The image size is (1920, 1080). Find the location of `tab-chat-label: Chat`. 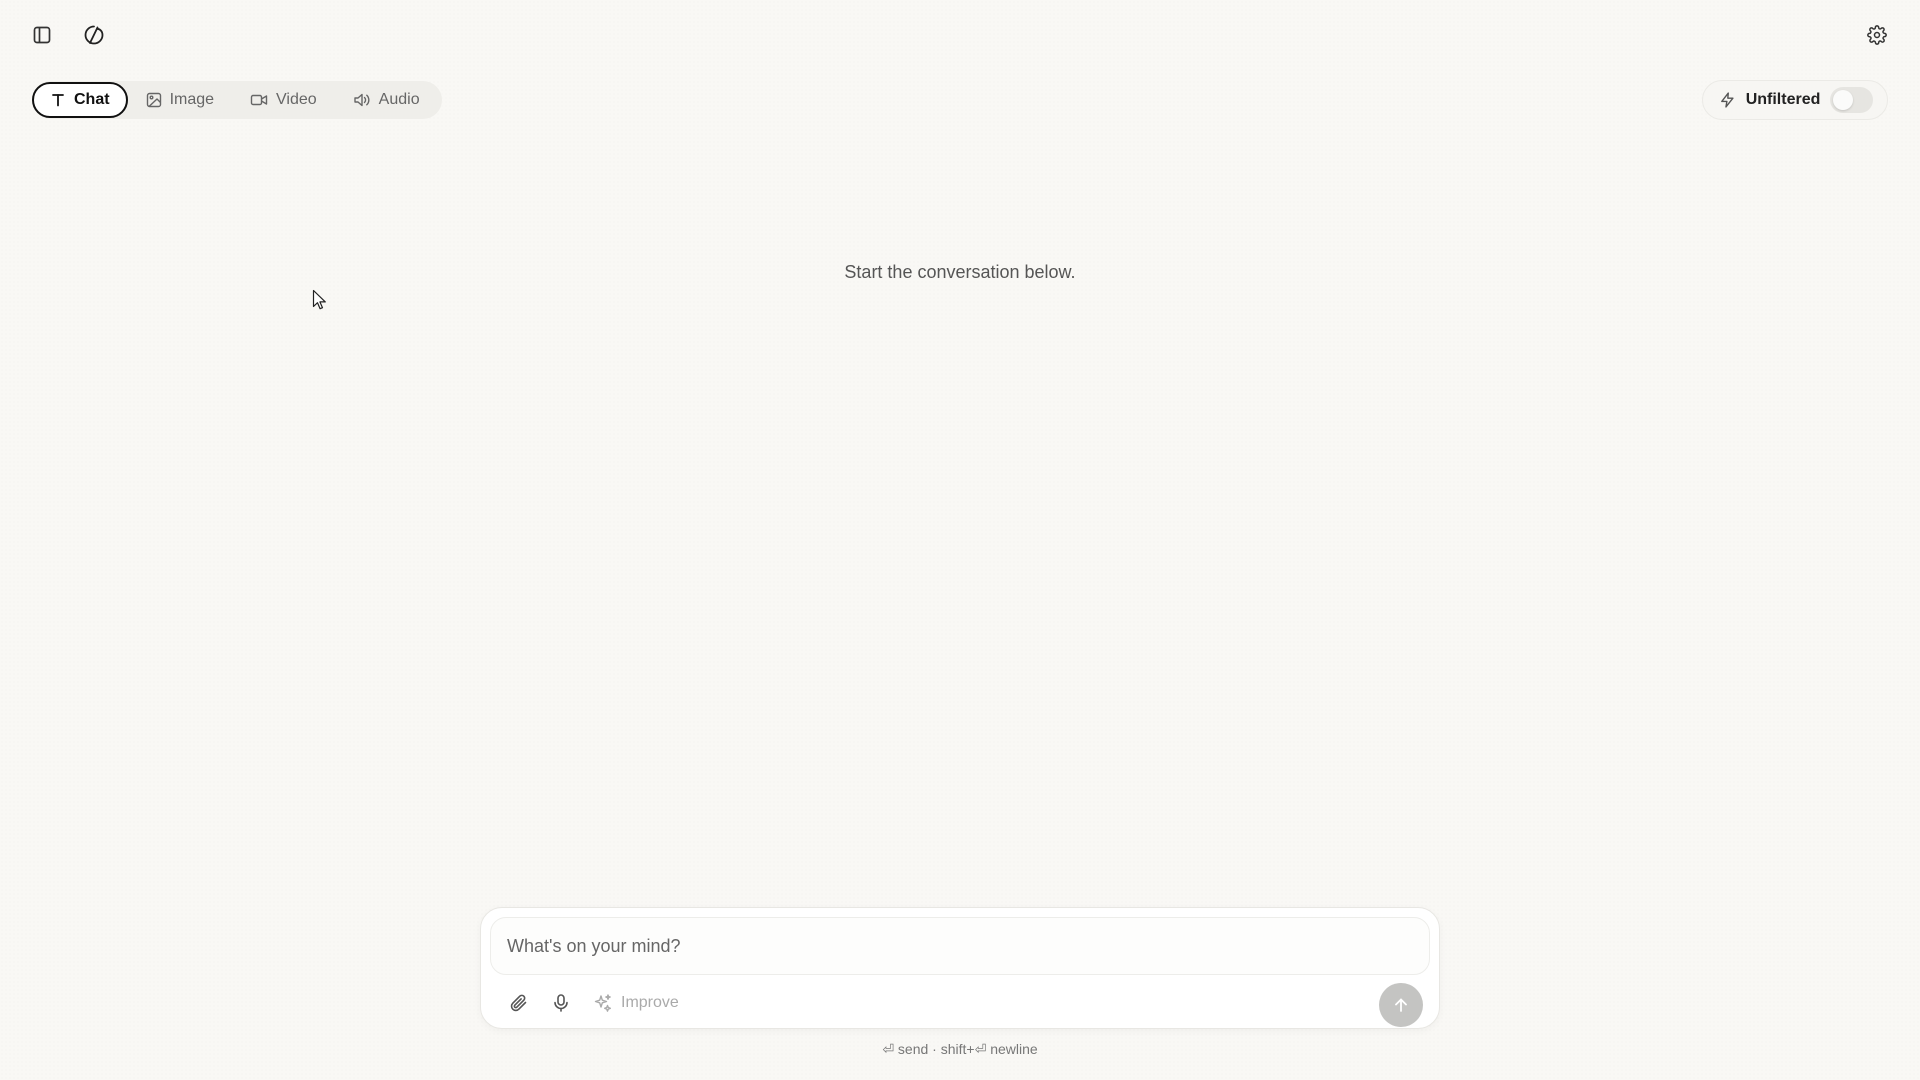

tab-chat-label: Chat is located at coordinates (92, 99).